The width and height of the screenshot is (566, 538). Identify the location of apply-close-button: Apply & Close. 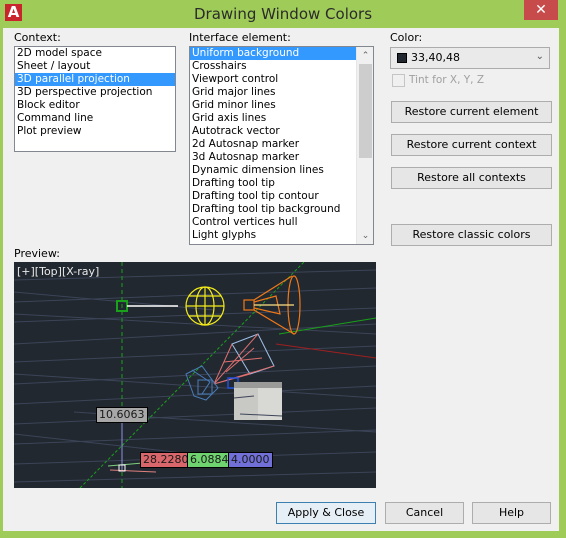
(326, 513).